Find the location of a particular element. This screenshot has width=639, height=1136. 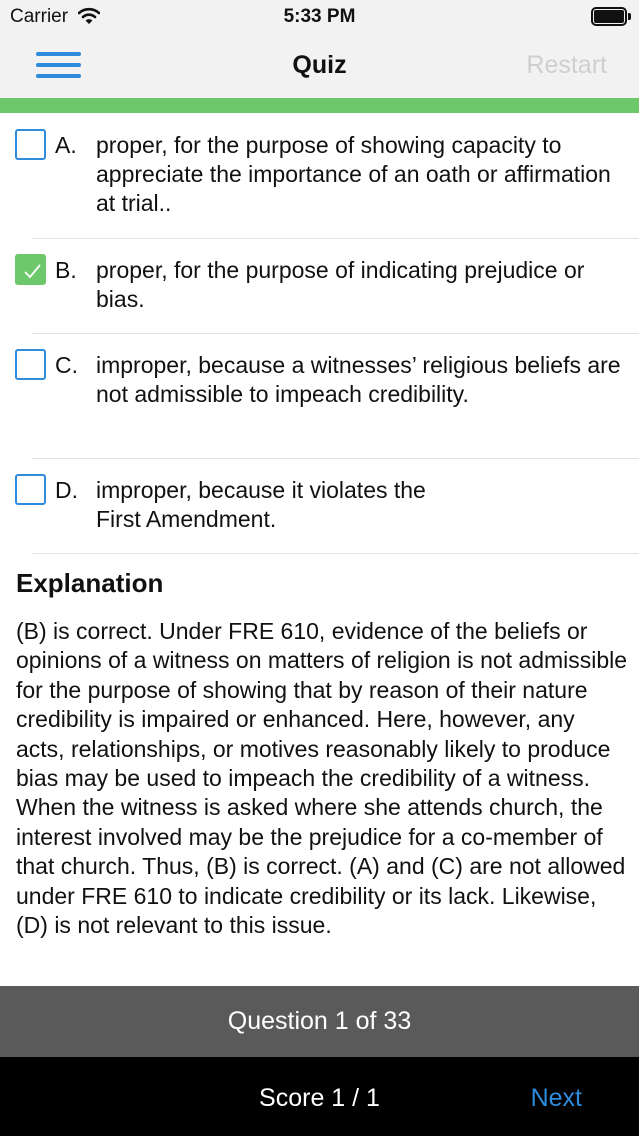

checkmark-icon is located at coordinates (32, 271).